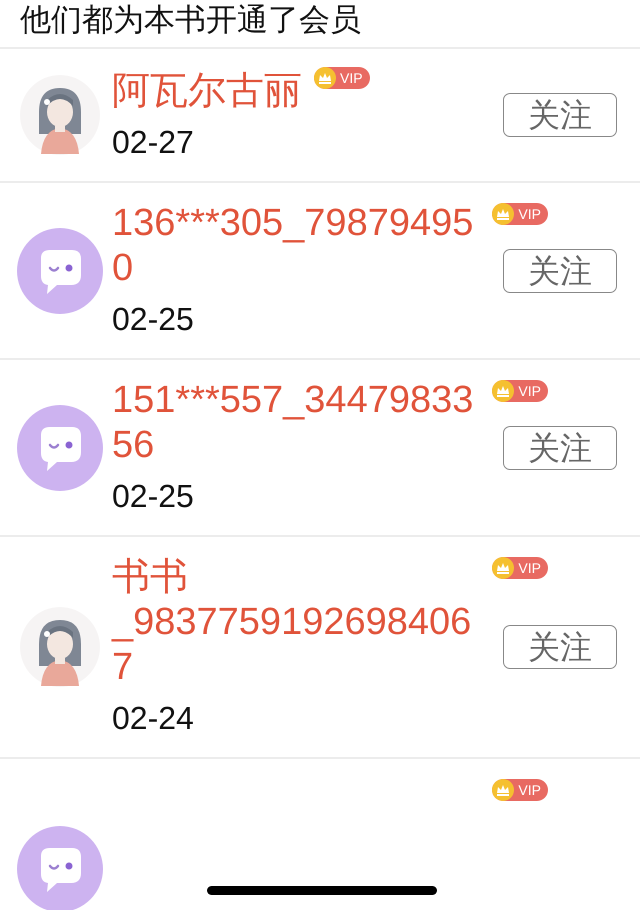 This screenshot has height=910, width=640. What do you see at coordinates (320, 24) in the screenshot?
I see `section-title: 他们都为本书开通了会员` at bounding box center [320, 24].